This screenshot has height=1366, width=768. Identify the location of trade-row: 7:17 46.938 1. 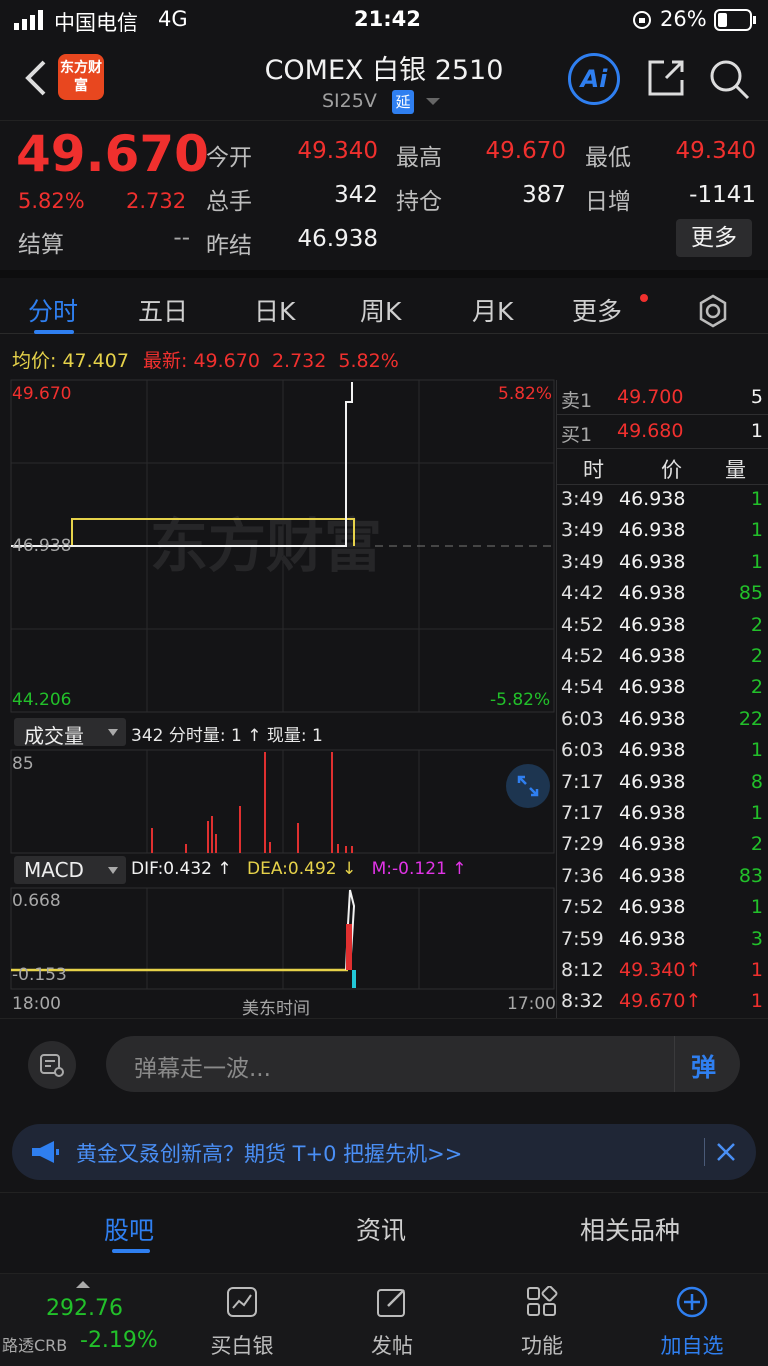
(662, 813).